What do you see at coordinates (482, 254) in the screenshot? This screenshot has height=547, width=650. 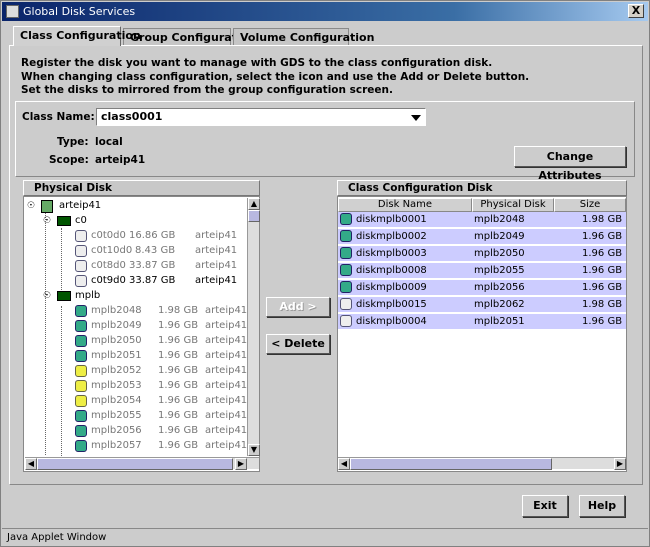 I see `table-row: diskmplb0003 mplb2050 1.96 GB` at bounding box center [482, 254].